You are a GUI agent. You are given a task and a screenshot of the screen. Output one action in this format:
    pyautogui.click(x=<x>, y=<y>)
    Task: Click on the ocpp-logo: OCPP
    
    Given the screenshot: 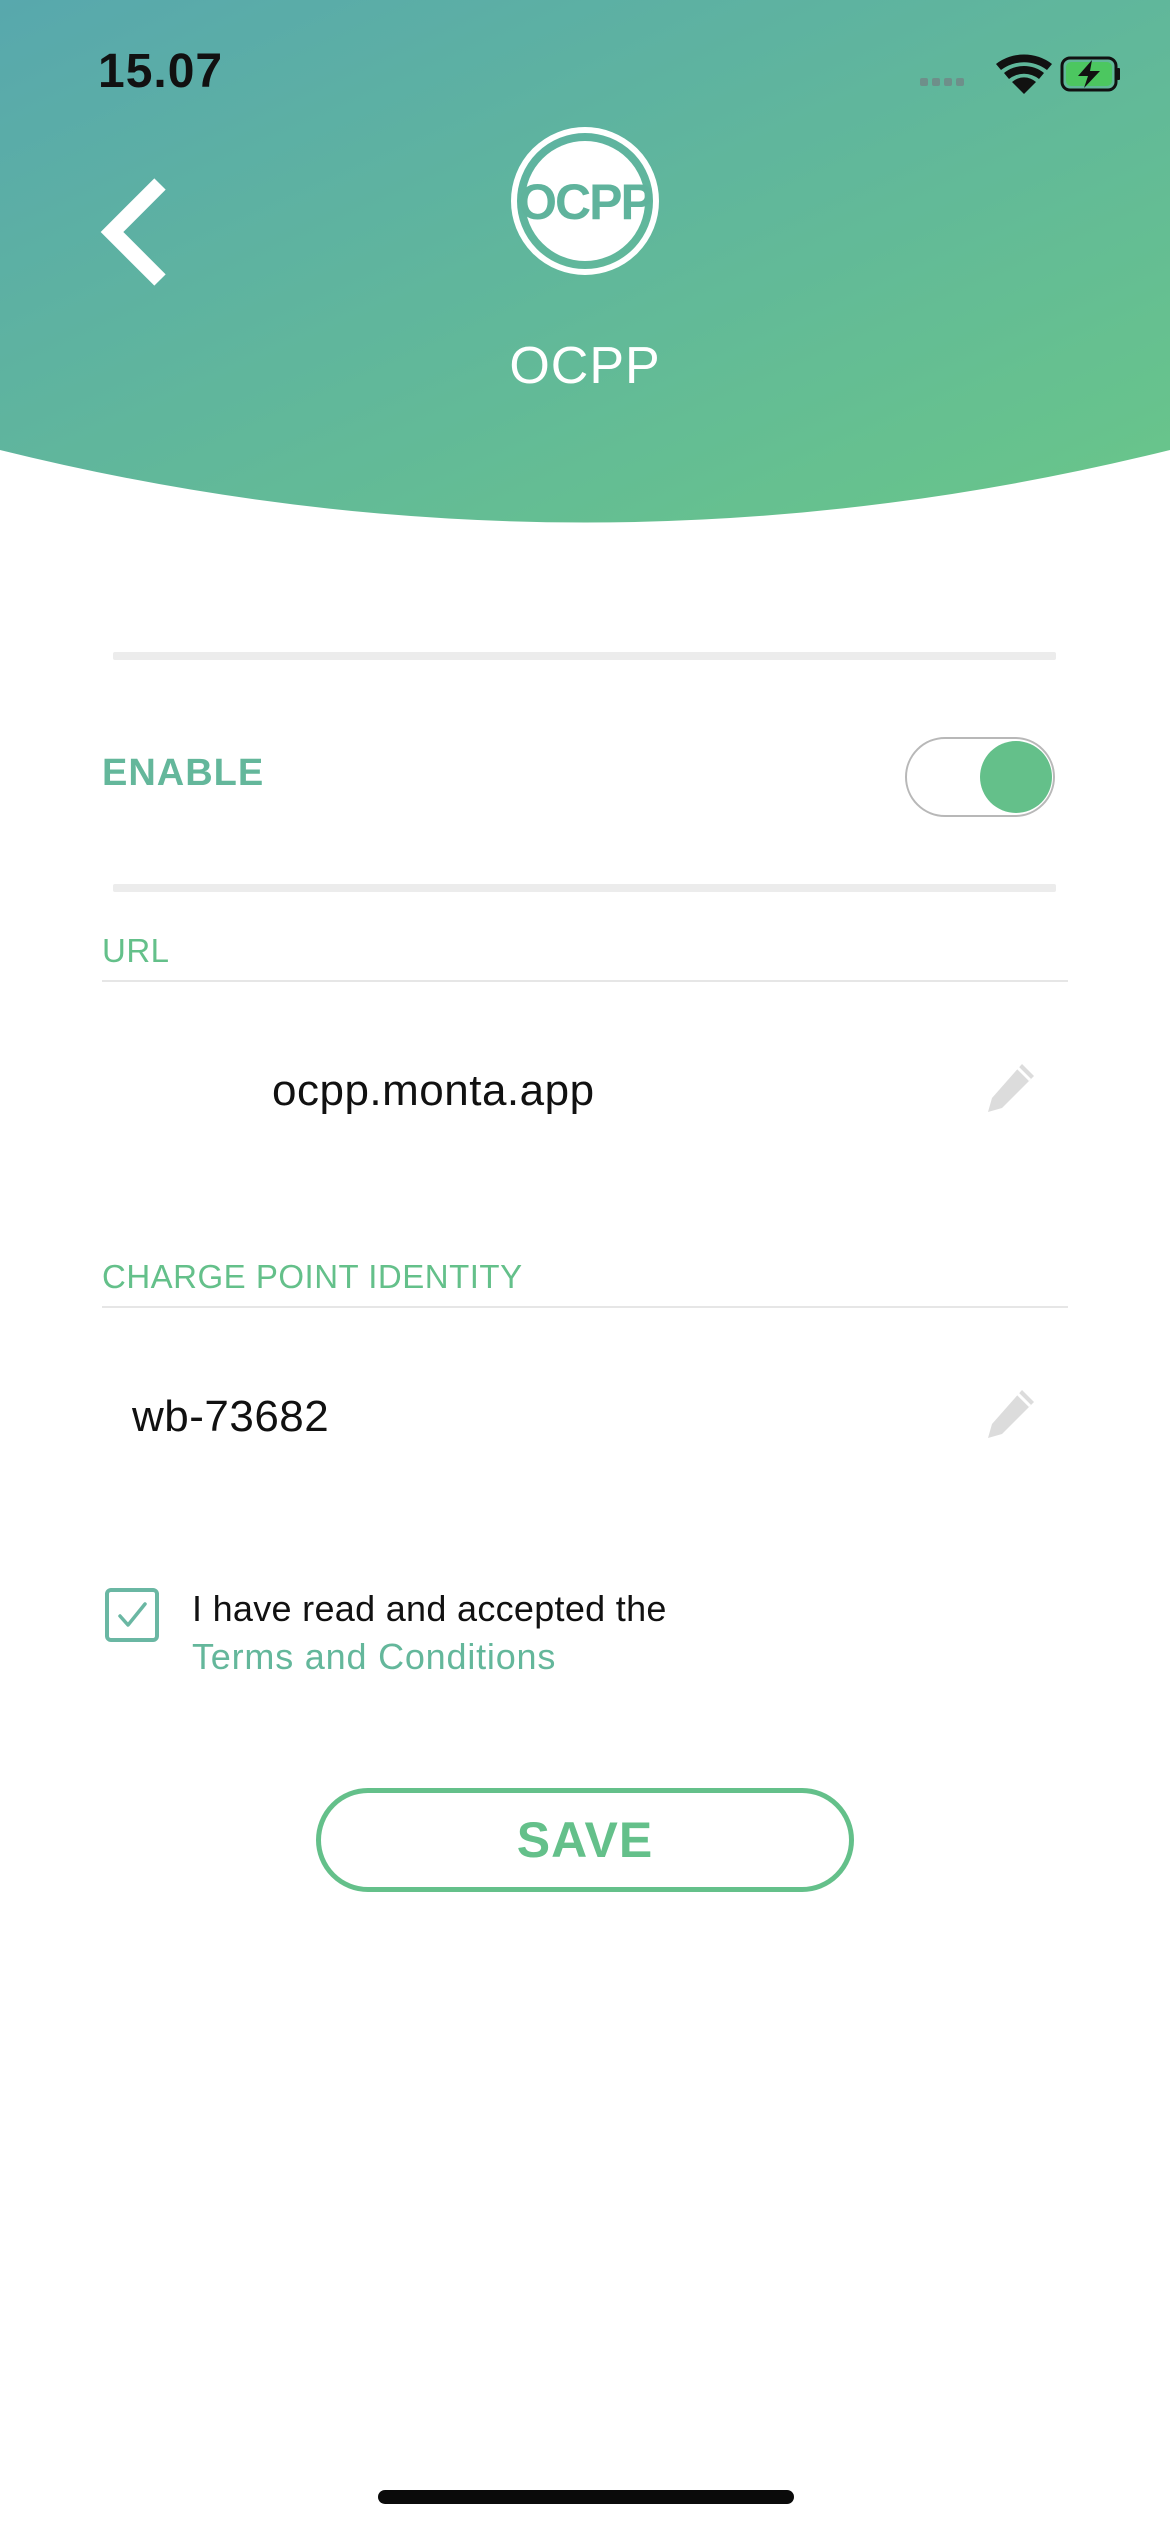 What is the action you would take?
    pyautogui.click(x=585, y=201)
    